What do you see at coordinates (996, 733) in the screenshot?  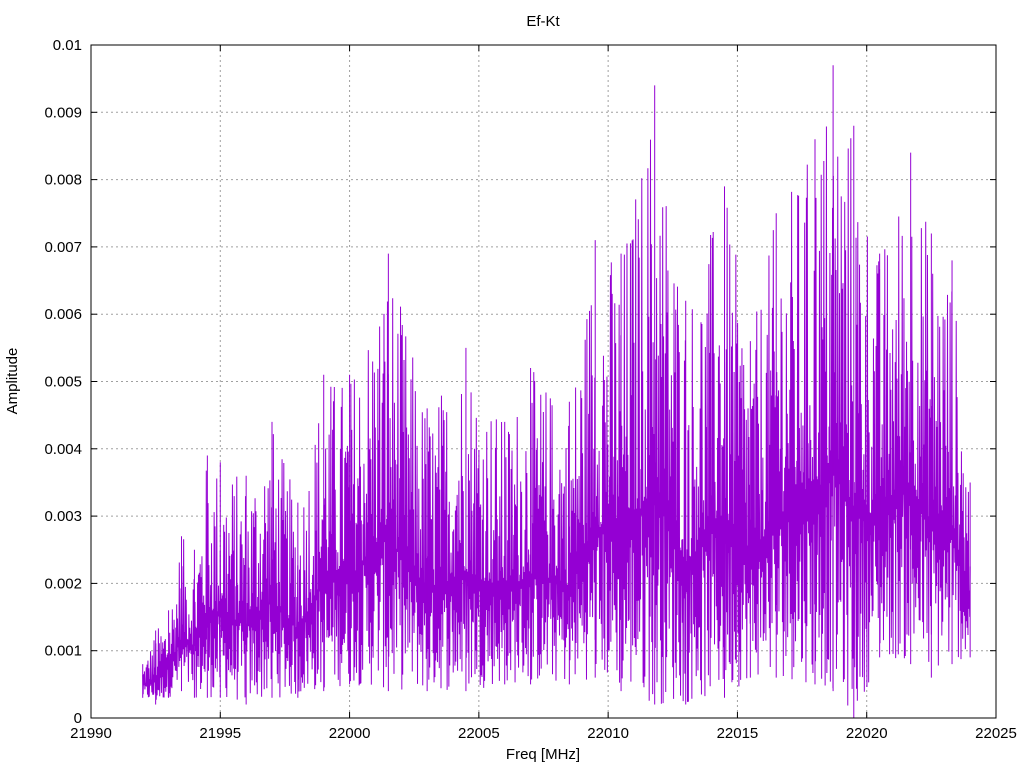 I see `x-tick-label: 22025` at bounding box center [996, 733].